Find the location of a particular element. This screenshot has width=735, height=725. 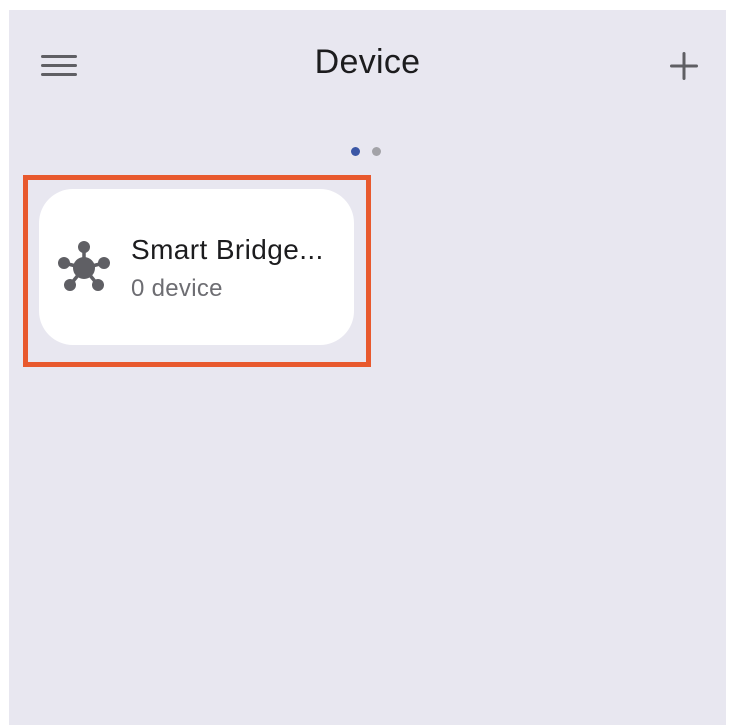

hub-network-icon is located at coordinates (84, 268).